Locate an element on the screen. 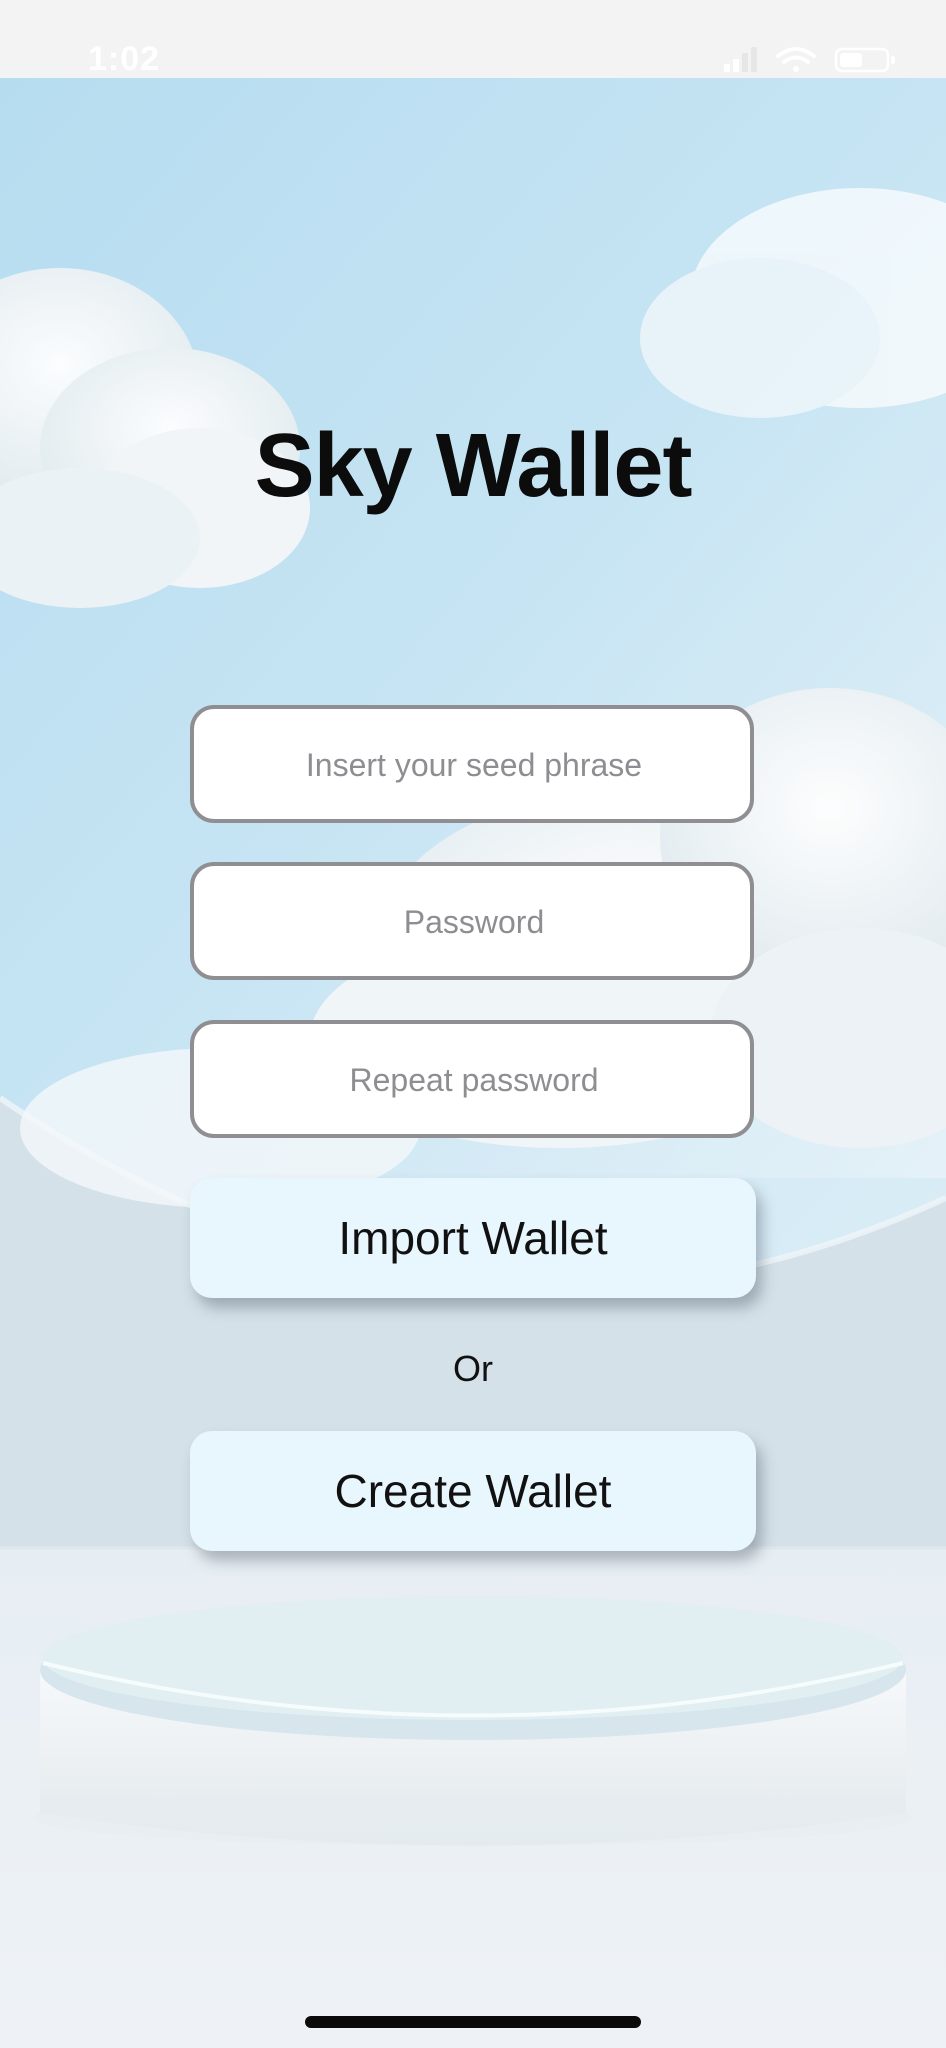 This screenshot has height=2048, width=946. signal-icon is located at coordinates (740, 59).